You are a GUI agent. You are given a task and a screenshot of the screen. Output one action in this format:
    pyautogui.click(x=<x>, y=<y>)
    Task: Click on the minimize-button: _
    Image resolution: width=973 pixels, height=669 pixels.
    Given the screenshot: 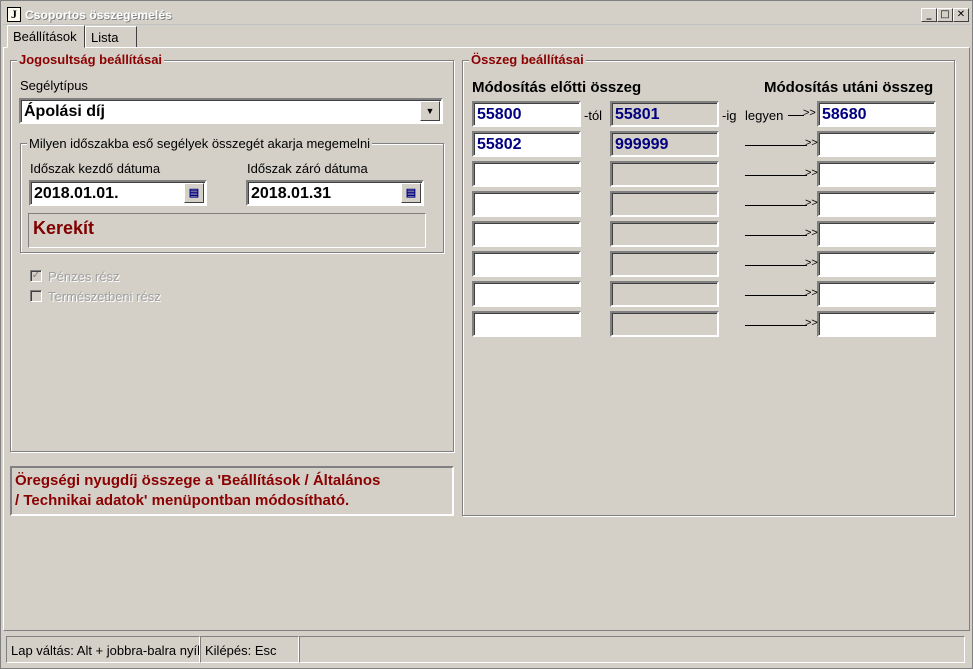 What is the action you would take?
    pyautogui.click(x=929, y=15)
    